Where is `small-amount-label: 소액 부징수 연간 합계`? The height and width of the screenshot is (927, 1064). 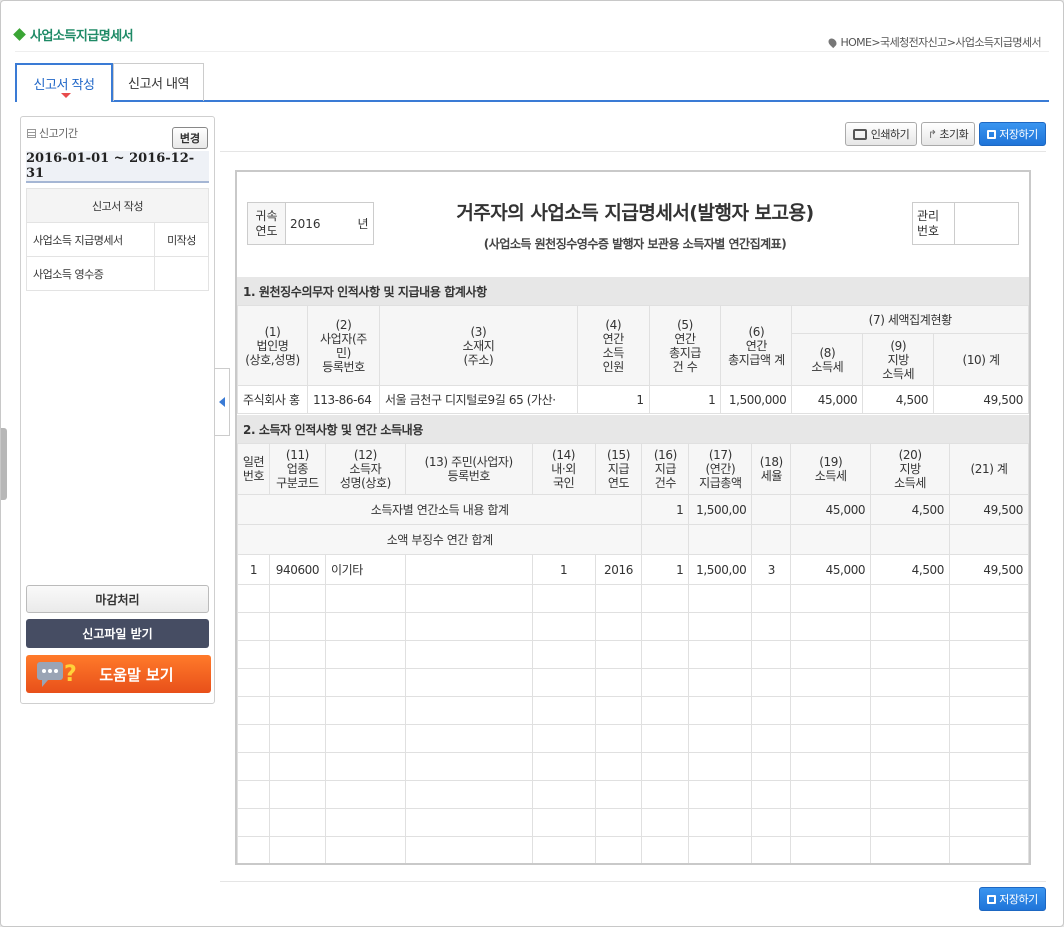
small-amount-label: 소액 부징수 연간 합계 is located at coordinates (440, 539).